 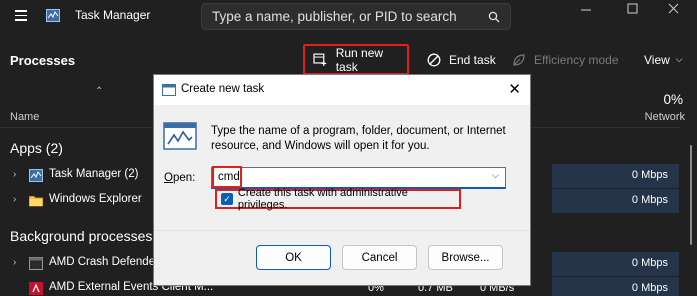 I want to click on ok-button: OK, so click(x=293, y=257).